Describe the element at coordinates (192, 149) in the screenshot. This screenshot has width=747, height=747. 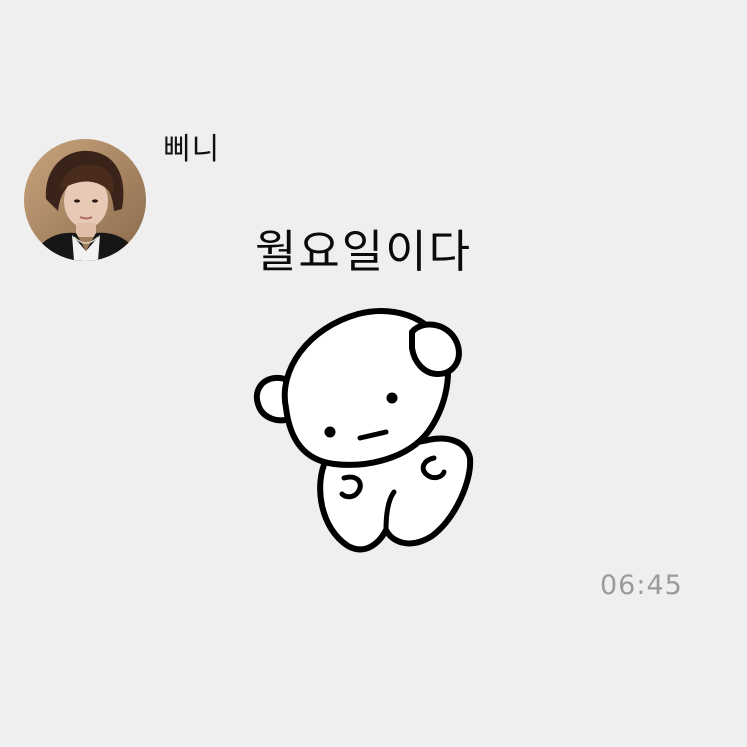
I see `sender-name: 삐니` at that location.